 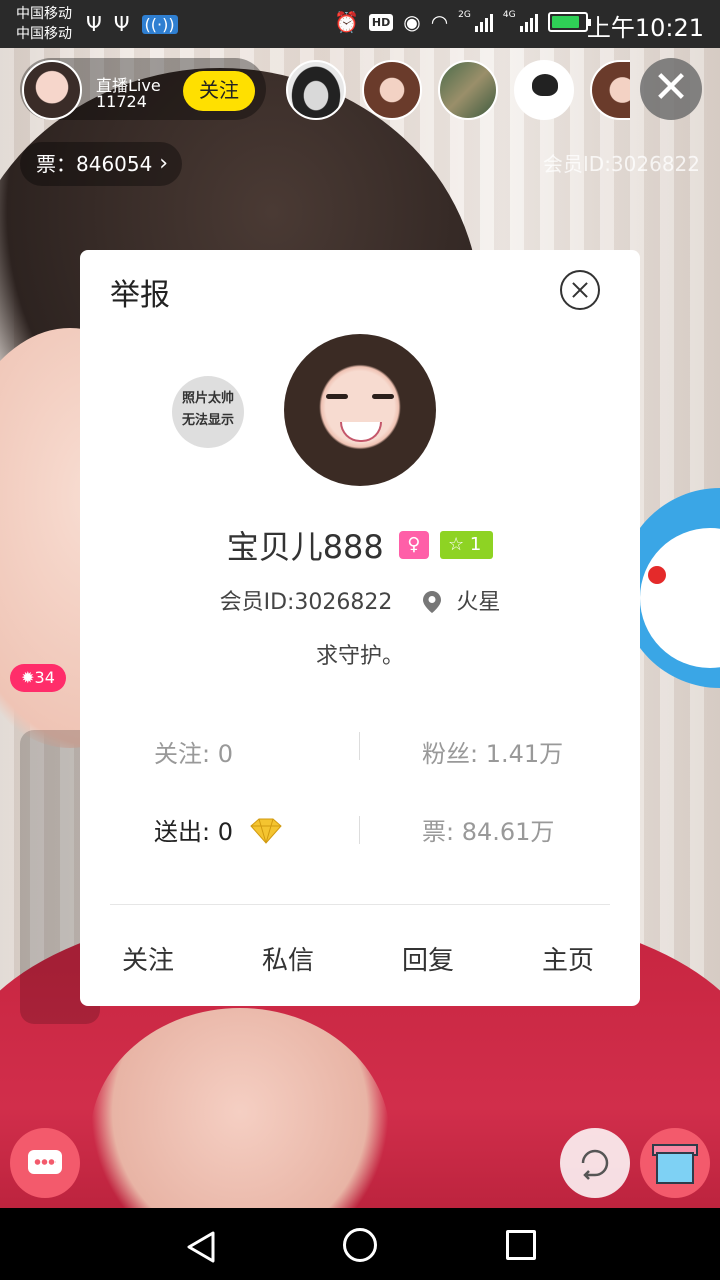 I want to click on share-icon, so click(x=595, y=1164).